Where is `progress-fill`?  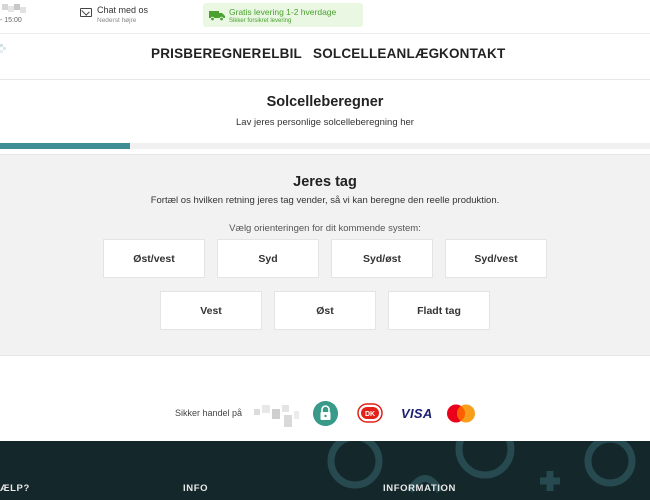 progress-fill is located at coordinates (65, 146).